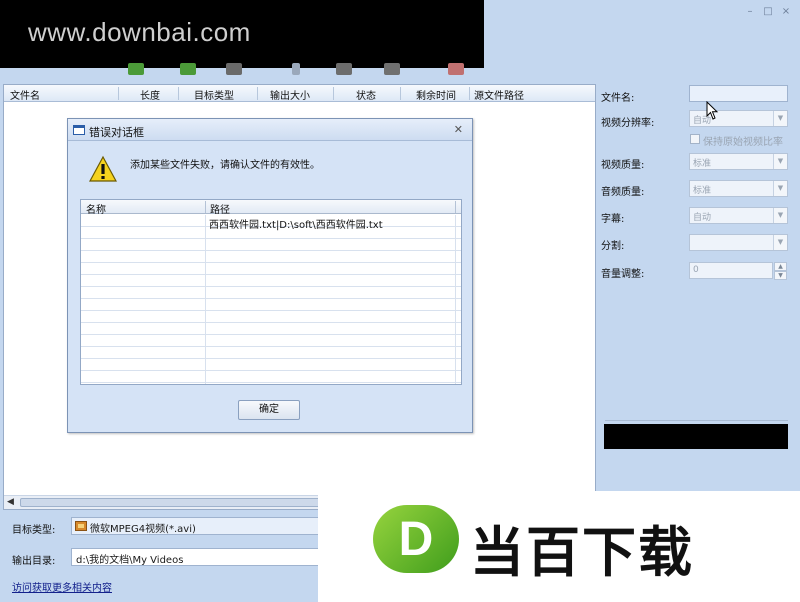 The height and width of the screenshot is (602, 800). What do you see at coordinates (34, 530) in the screenshot?
I see `target-type-label: 目标类型:` at bounding box center [34, 530].